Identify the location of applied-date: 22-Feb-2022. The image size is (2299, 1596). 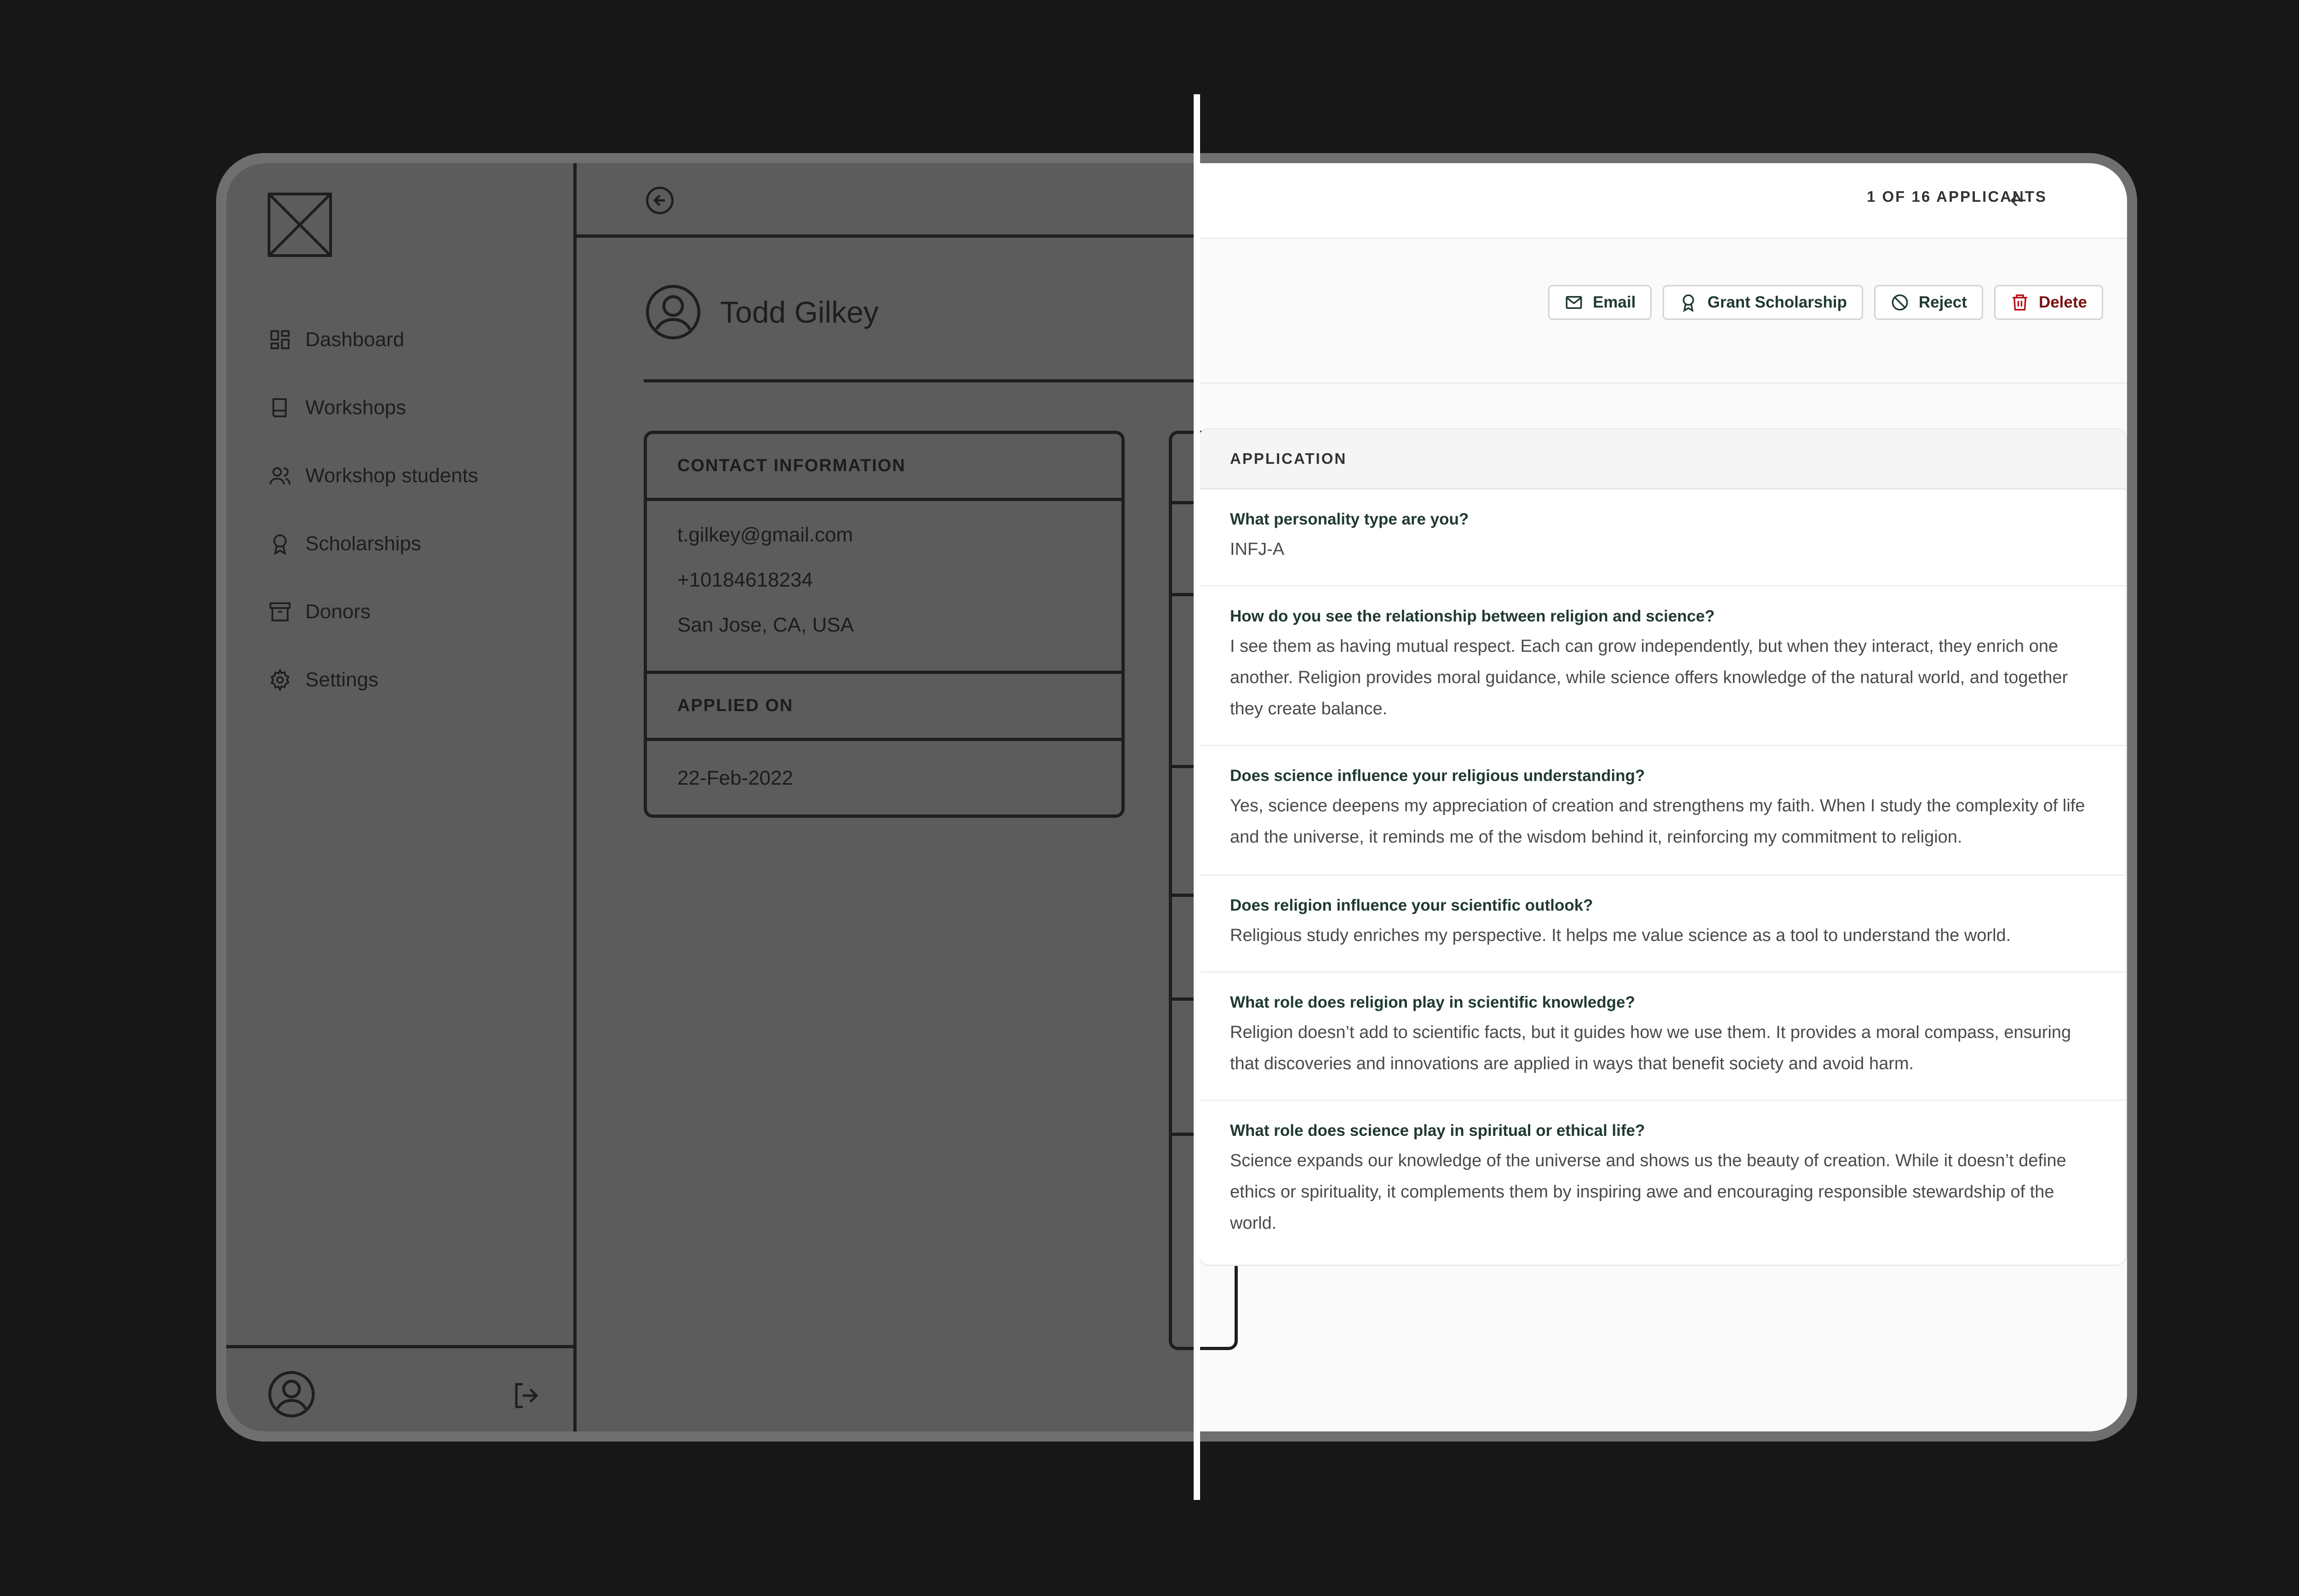
(735, 778).